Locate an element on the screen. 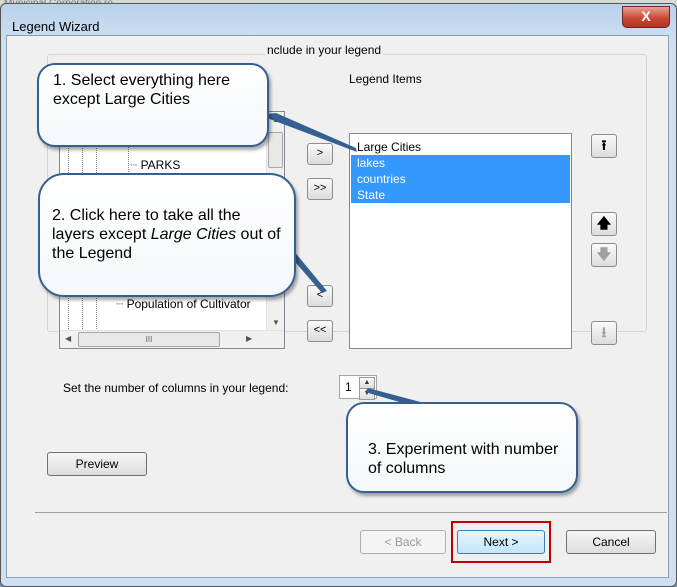 This screenshot has height=587, width=677. callout-1-pointer is located at coordinates (308, 132).